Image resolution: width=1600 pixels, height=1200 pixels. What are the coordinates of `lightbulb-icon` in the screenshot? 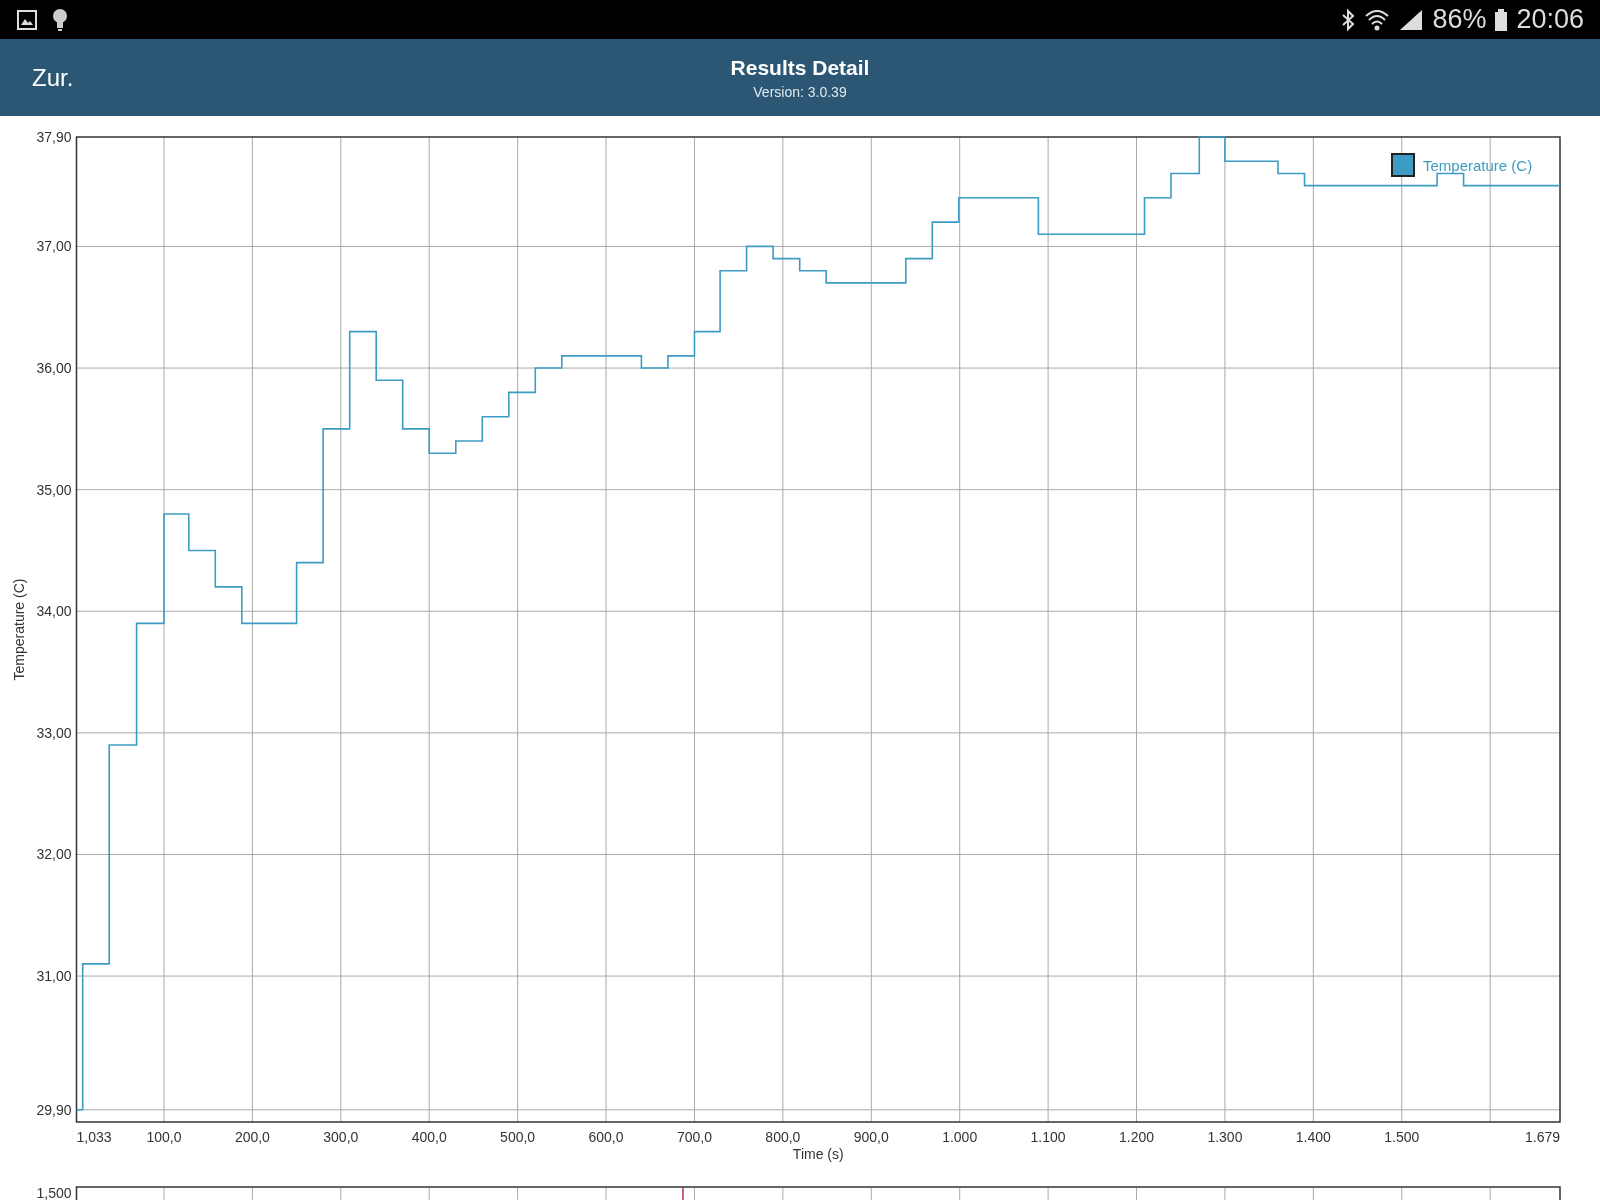 It's located at (60, 19).